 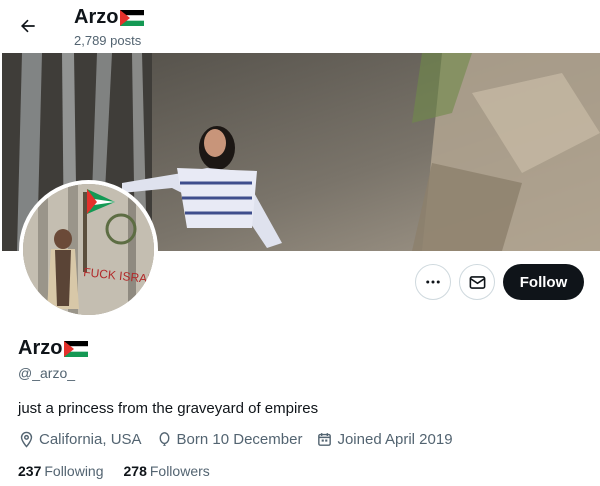 I want to click on header-name: Arzo, so click(x=96, y=17).